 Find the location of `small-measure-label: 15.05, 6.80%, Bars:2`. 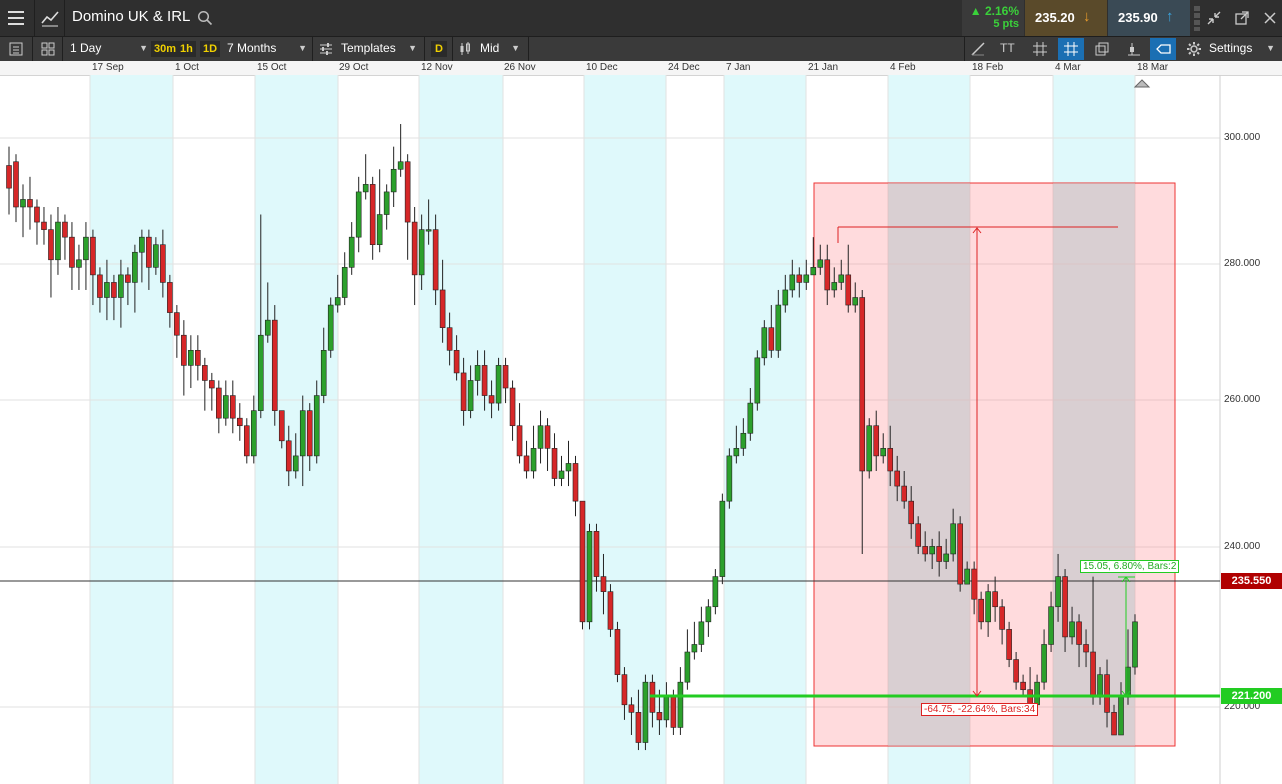

small-measure-label: 15.05, 6.80%, Bars:2 is located at coordinates (1130, 566).